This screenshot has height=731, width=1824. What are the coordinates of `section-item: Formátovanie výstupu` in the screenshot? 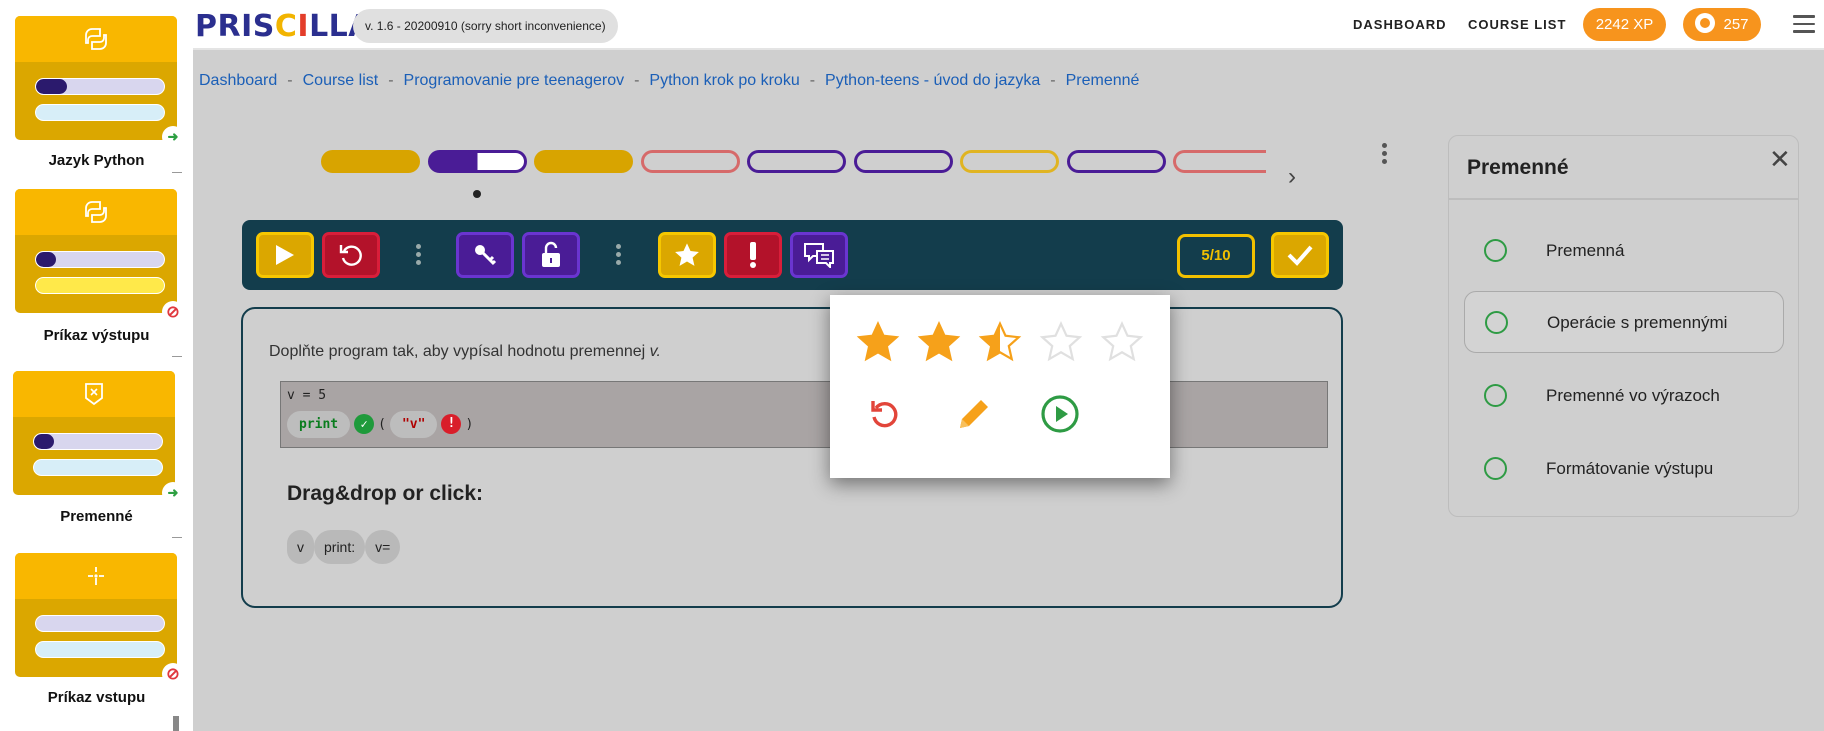 It's located at (1624, 469).